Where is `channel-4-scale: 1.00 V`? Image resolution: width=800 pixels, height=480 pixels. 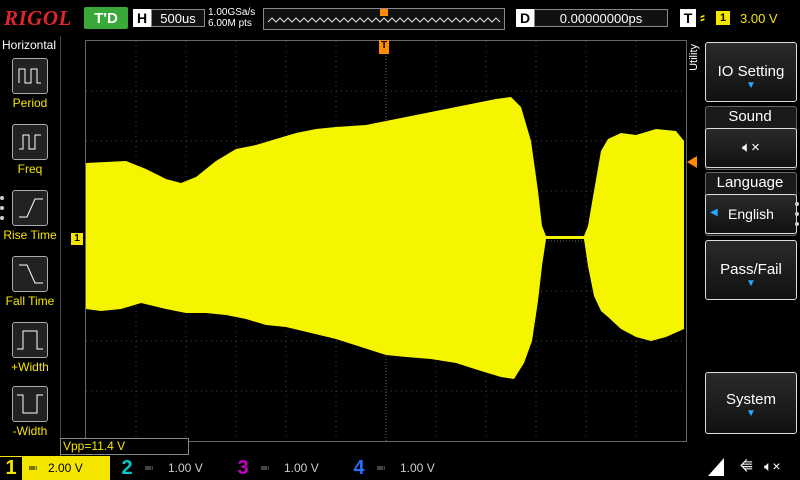
channel-4-scale: 1.00 V is located at coordinates (417, 468).